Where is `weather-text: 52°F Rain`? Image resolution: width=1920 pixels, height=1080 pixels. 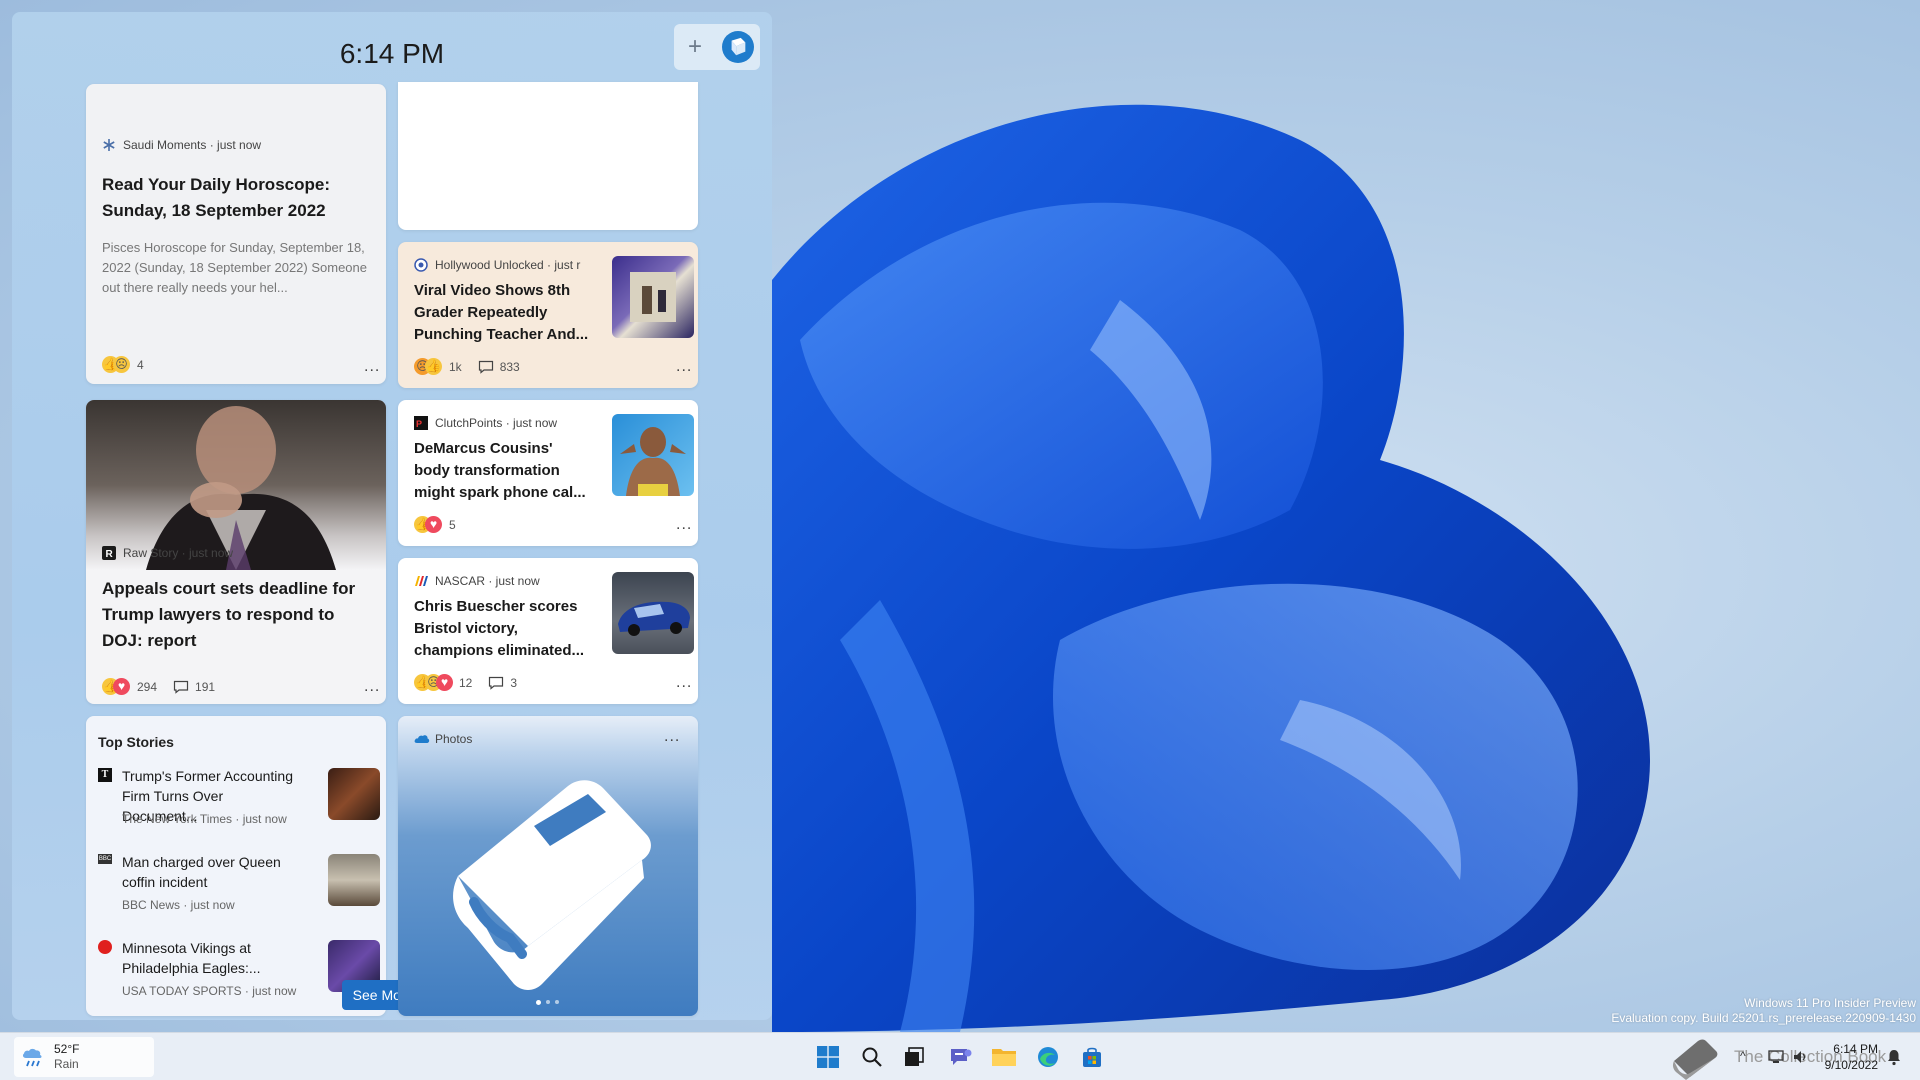 weather-text: 52°F Rain is located at coordinates (66, 1057).